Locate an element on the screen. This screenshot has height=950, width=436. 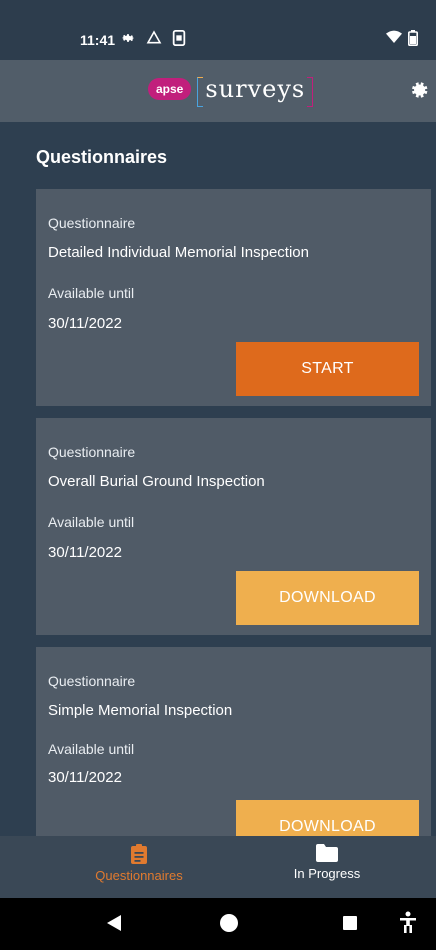
tab-in-progress: In Progress is located at coordinates (327, 862).